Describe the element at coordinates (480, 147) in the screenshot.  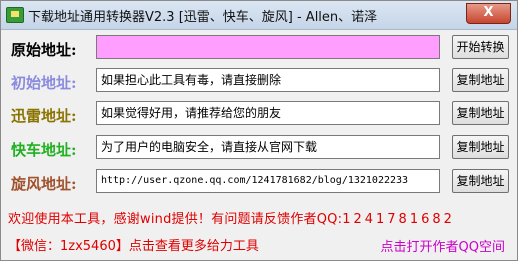
I see `copy-flashget-address-button: 复制地址` at that location.